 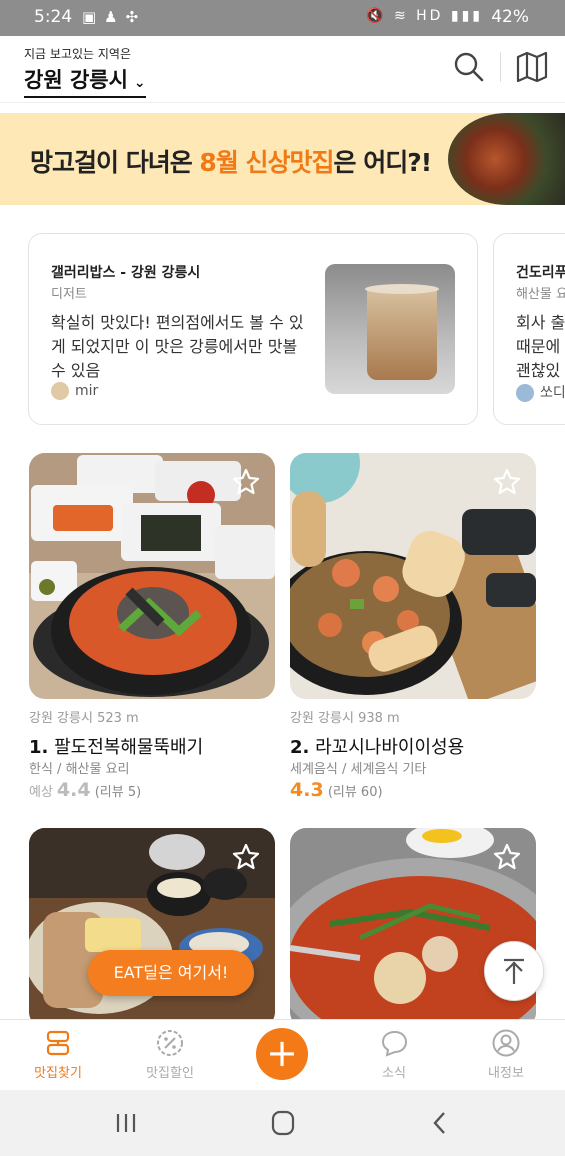 What do you see at coordinates (39, 747) in the screenshot?
I see `restaurant-rank: 1.` at bounding box center [39, 747].